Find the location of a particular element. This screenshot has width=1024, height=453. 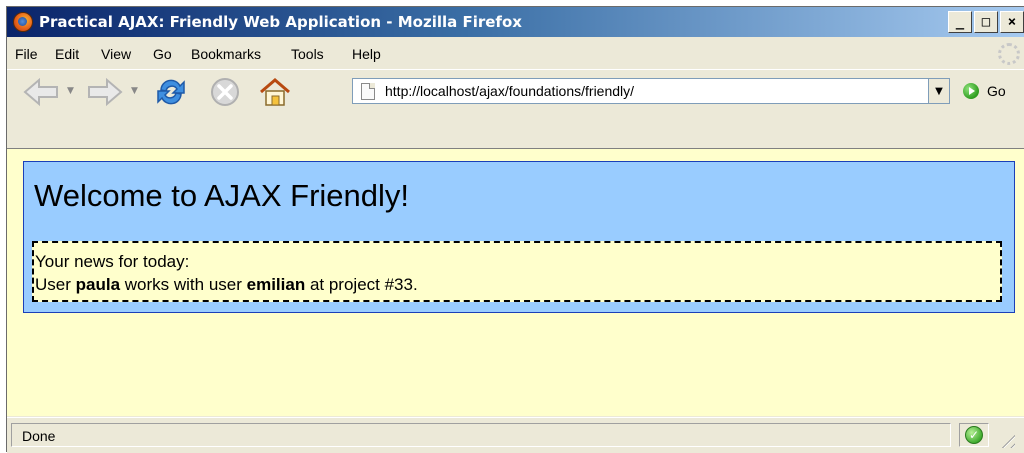

menu-tools: Tools is located at coordinates (307, 54).